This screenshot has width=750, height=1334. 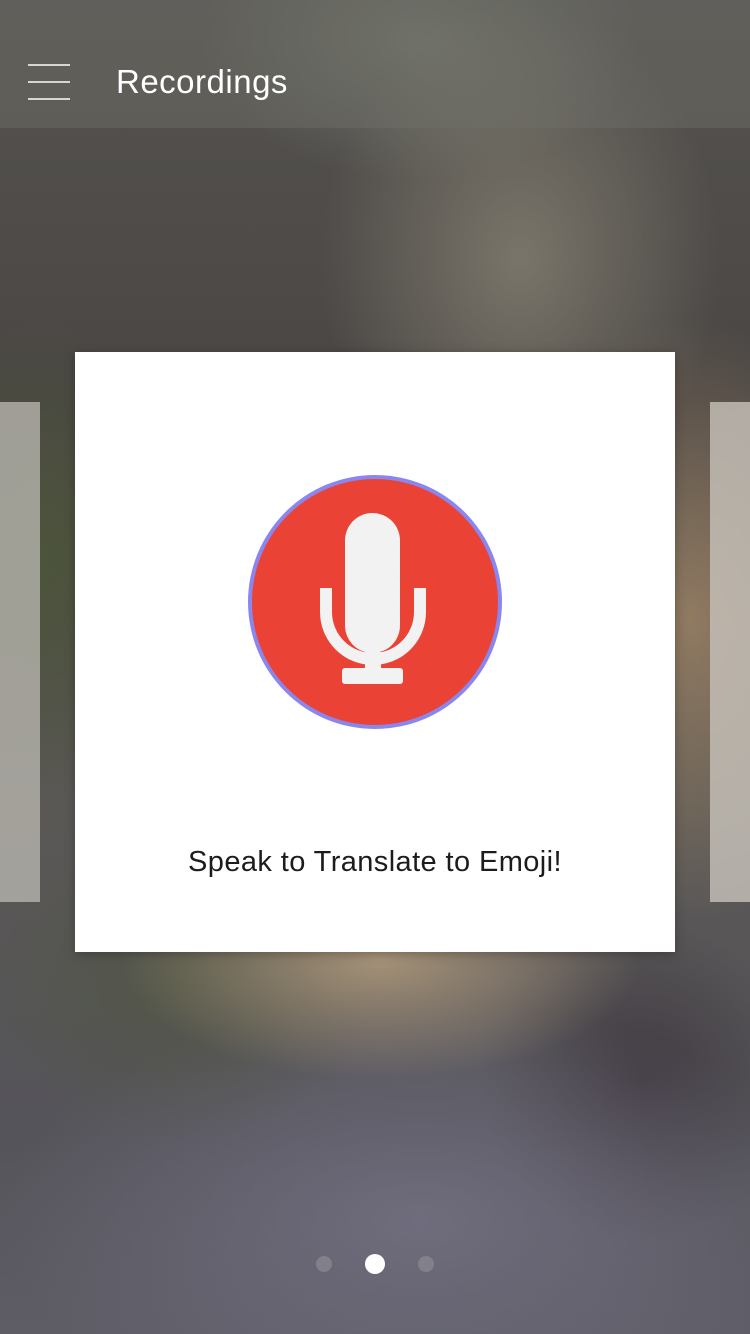 I want to click on microphone-icon, so click(x=375, y=602).